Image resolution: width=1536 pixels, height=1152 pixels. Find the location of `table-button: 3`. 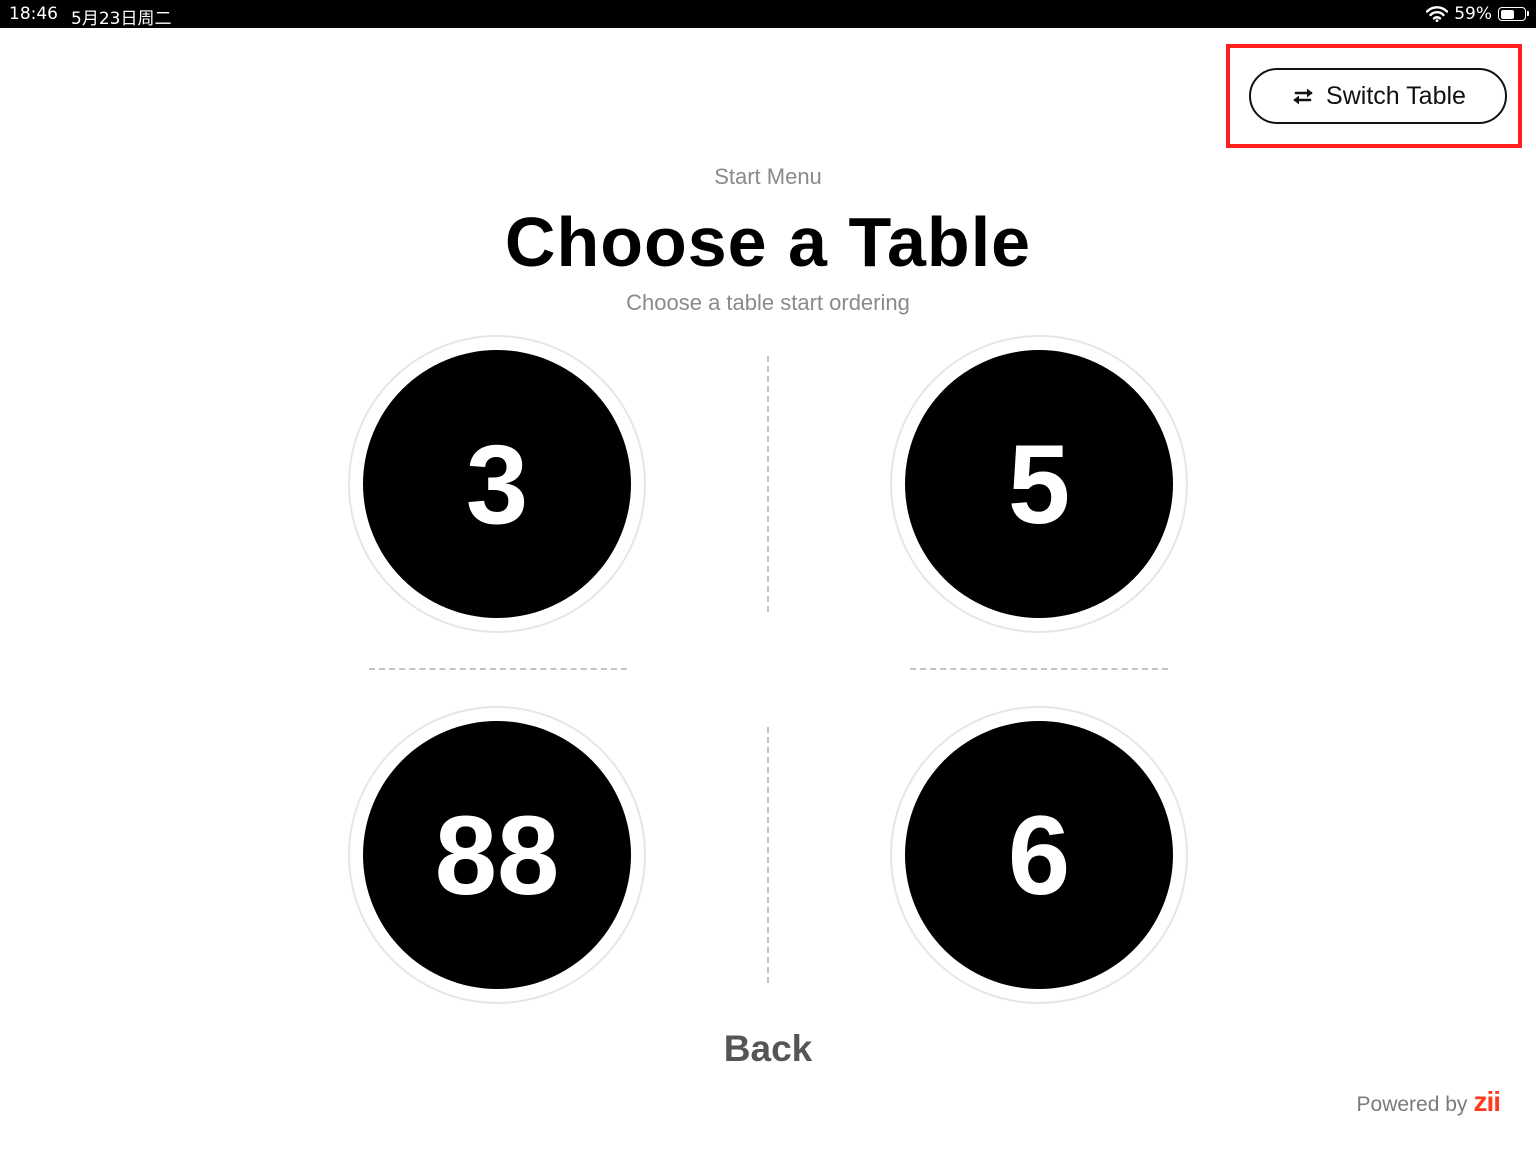

table-button: 3 is located at coordinates (497, 484).